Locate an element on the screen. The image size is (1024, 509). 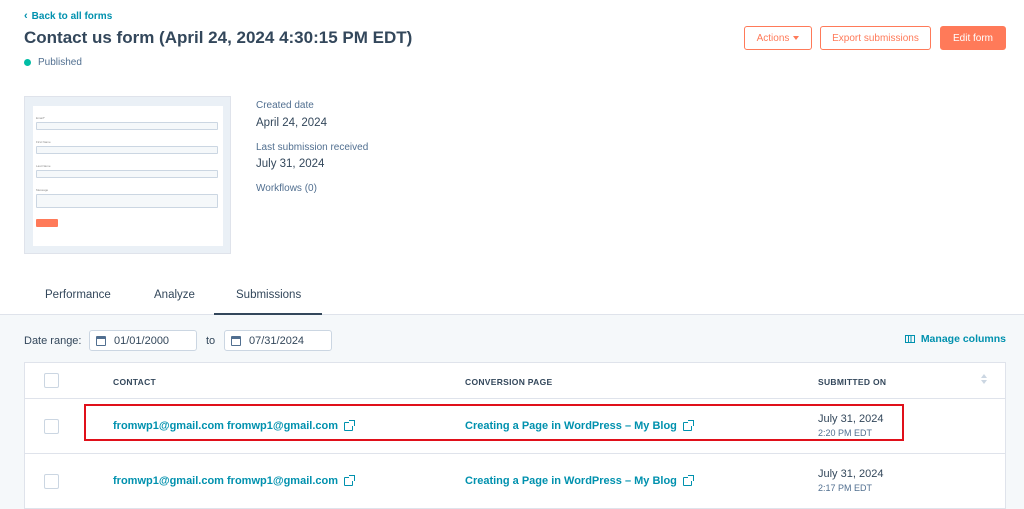
sort-down-icon is located at coordinates (984, 382).